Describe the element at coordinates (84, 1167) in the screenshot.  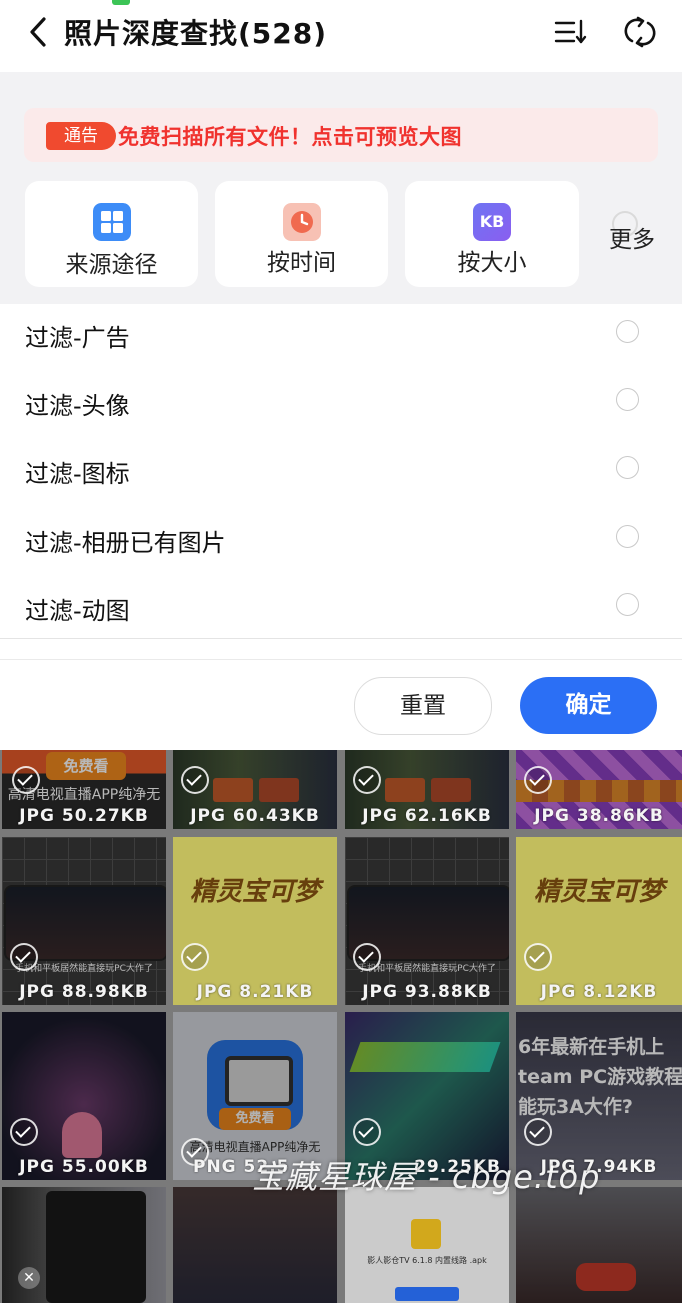
I see `file-size-label: JPG 55.00KB` at that location.